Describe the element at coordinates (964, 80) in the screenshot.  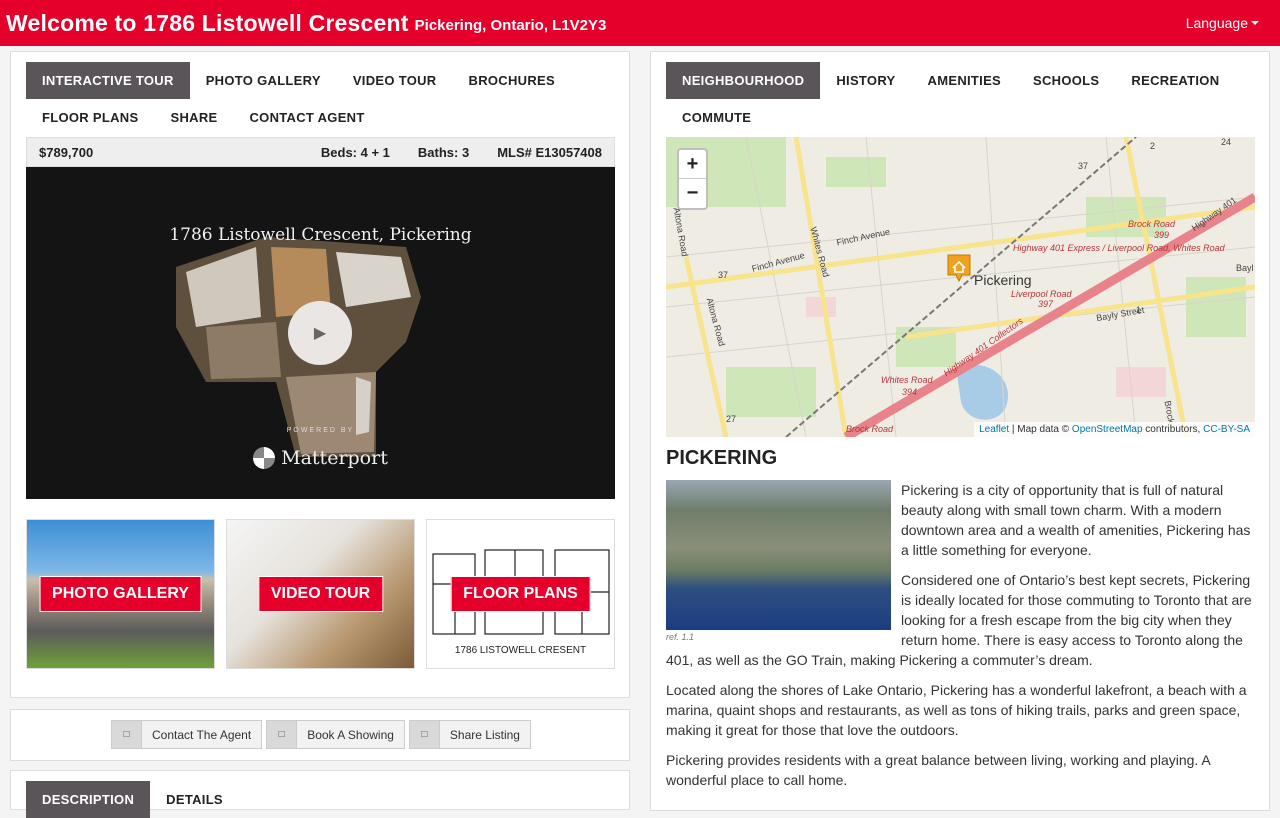
I see `tab-amenities: AMENITIES` at that location.